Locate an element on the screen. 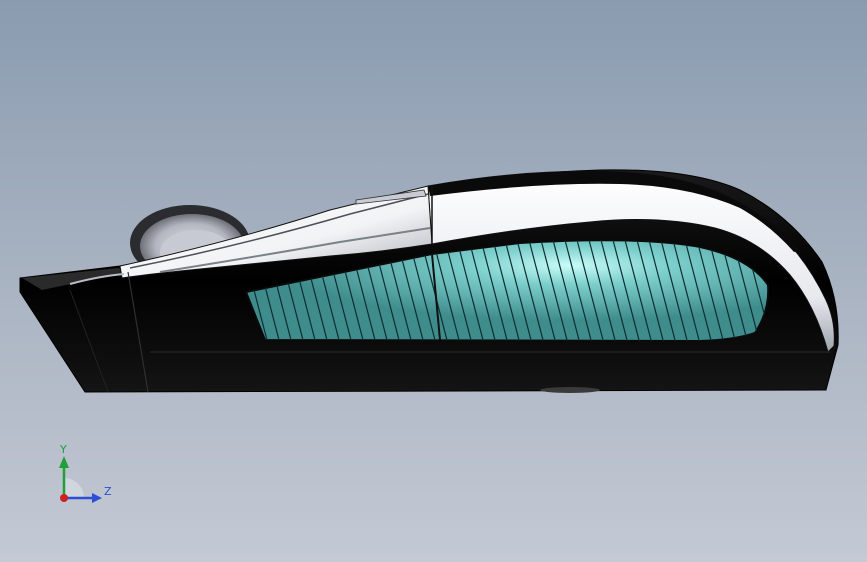 Image resolution: width=867 pixels, height=562 pixels. z-axis-label: Z is located at coordinates (108, 491).